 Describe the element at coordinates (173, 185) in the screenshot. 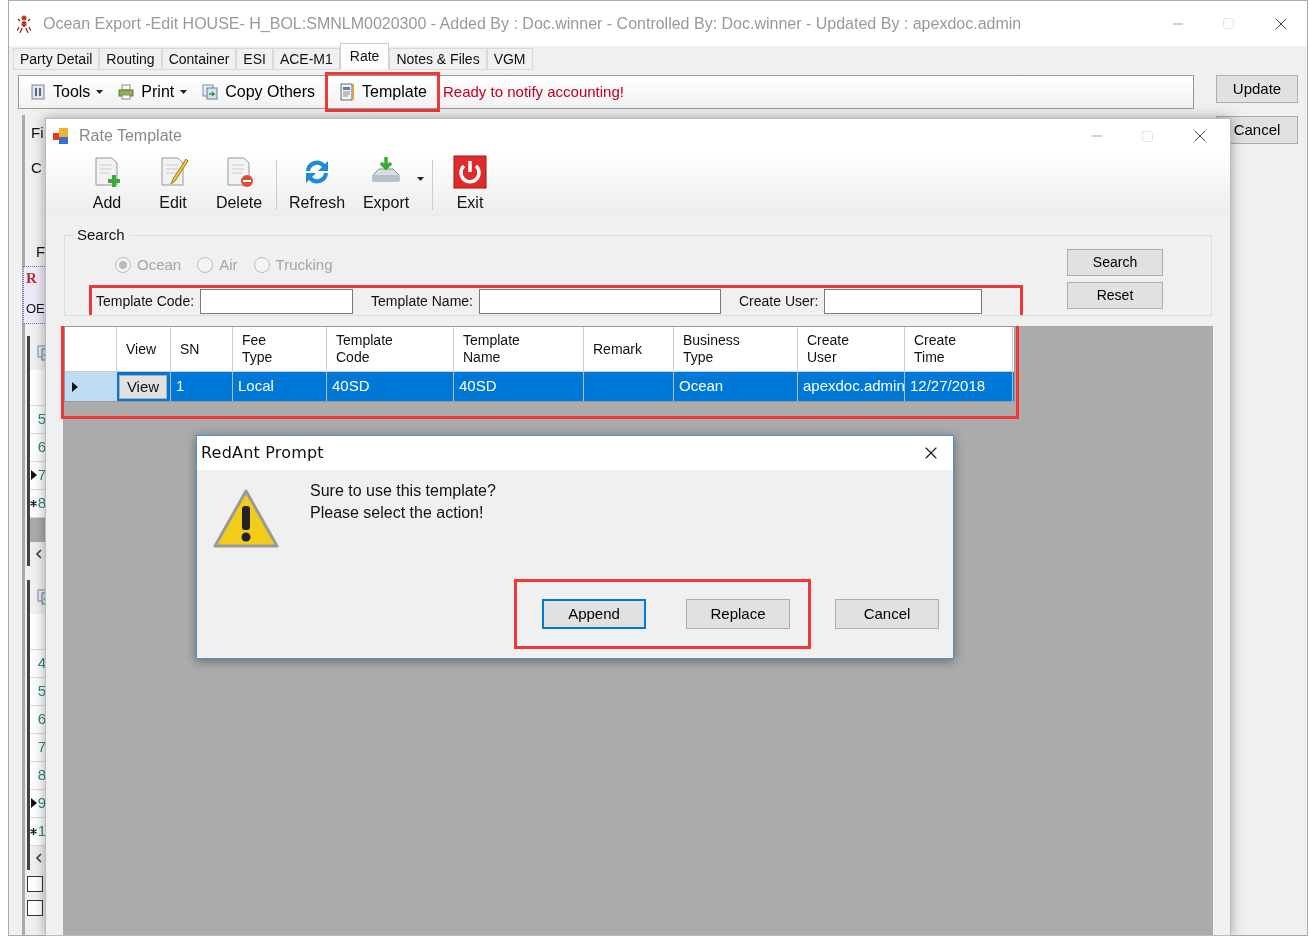

I see `toolbar-button: Edit` at that location.